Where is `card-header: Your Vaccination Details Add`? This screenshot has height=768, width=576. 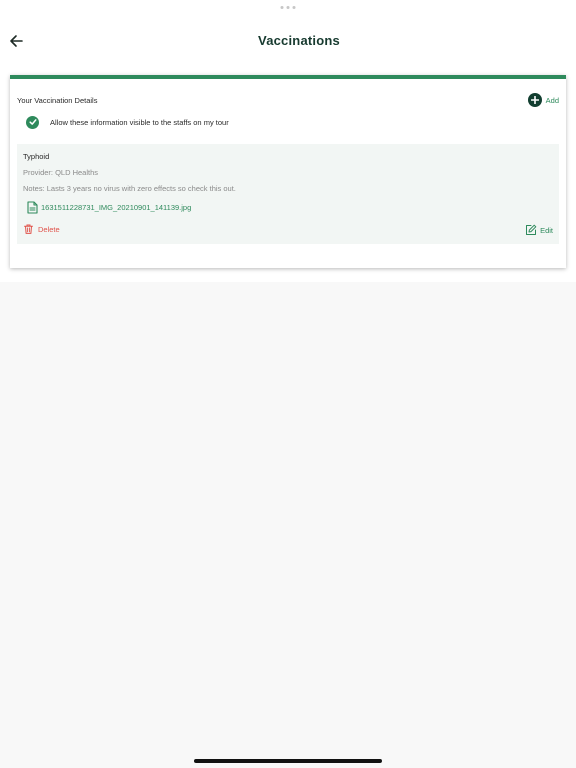
card-header: Your Vaccination Details Add is located at coordinates (288, 100).